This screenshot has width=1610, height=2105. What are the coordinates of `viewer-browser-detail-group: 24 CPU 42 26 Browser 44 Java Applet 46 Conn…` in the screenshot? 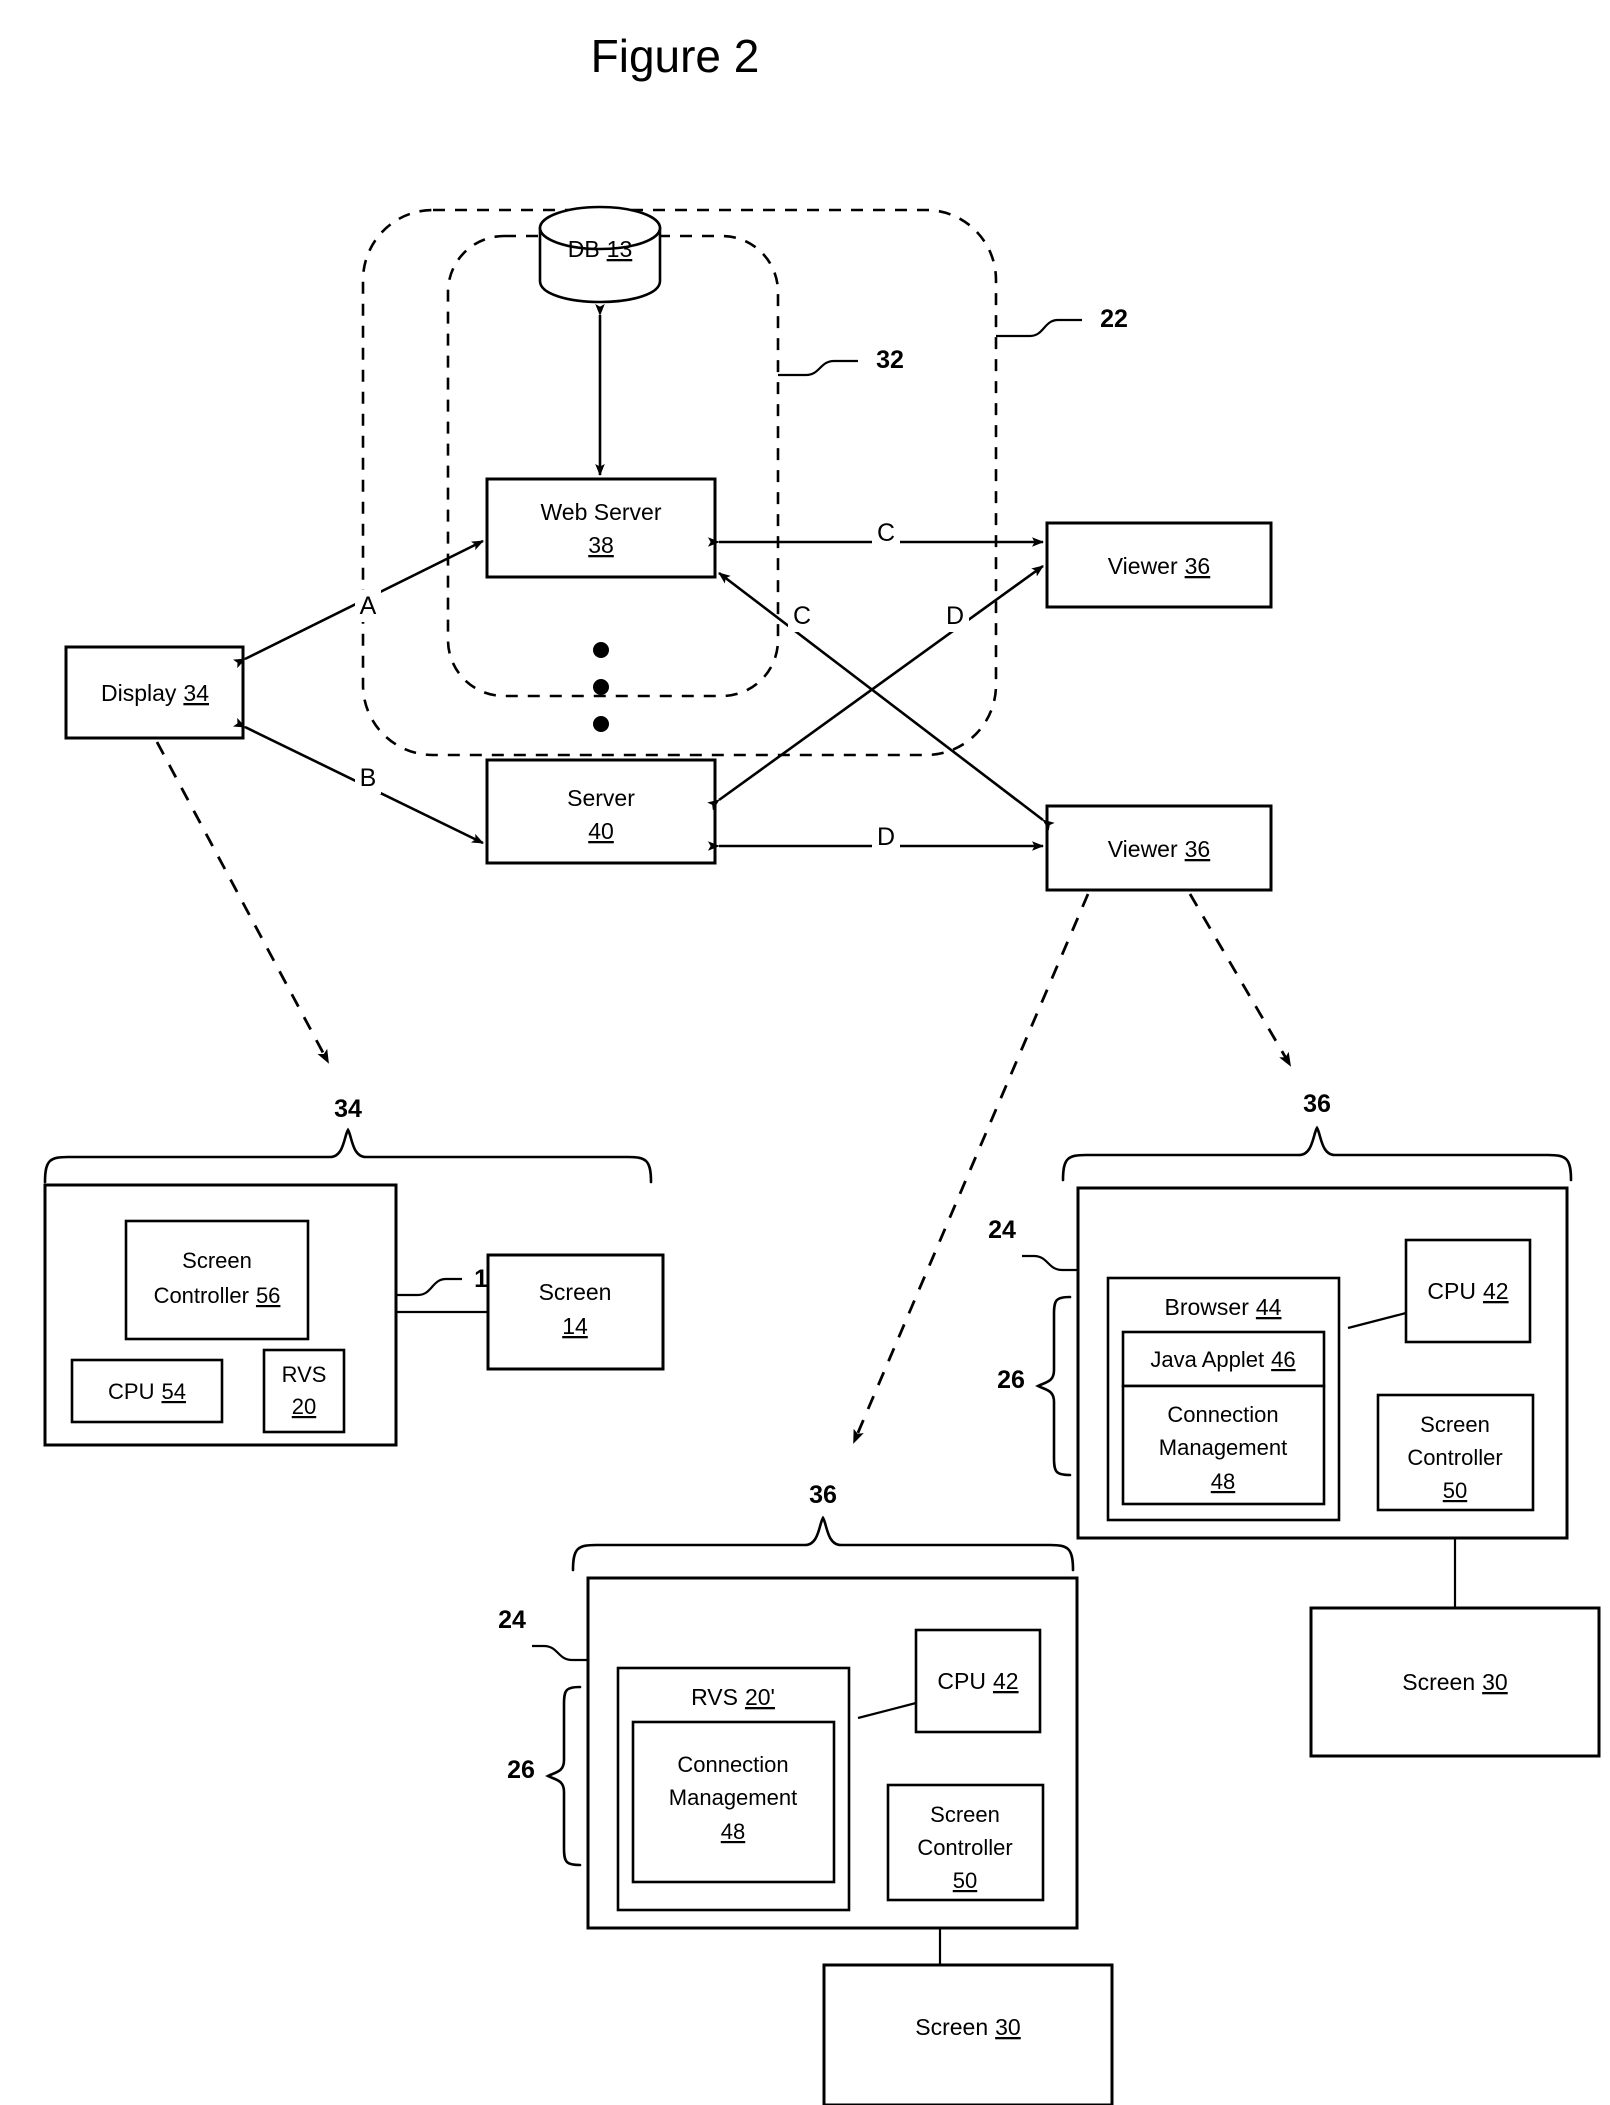 It's located at (1294, 1472).